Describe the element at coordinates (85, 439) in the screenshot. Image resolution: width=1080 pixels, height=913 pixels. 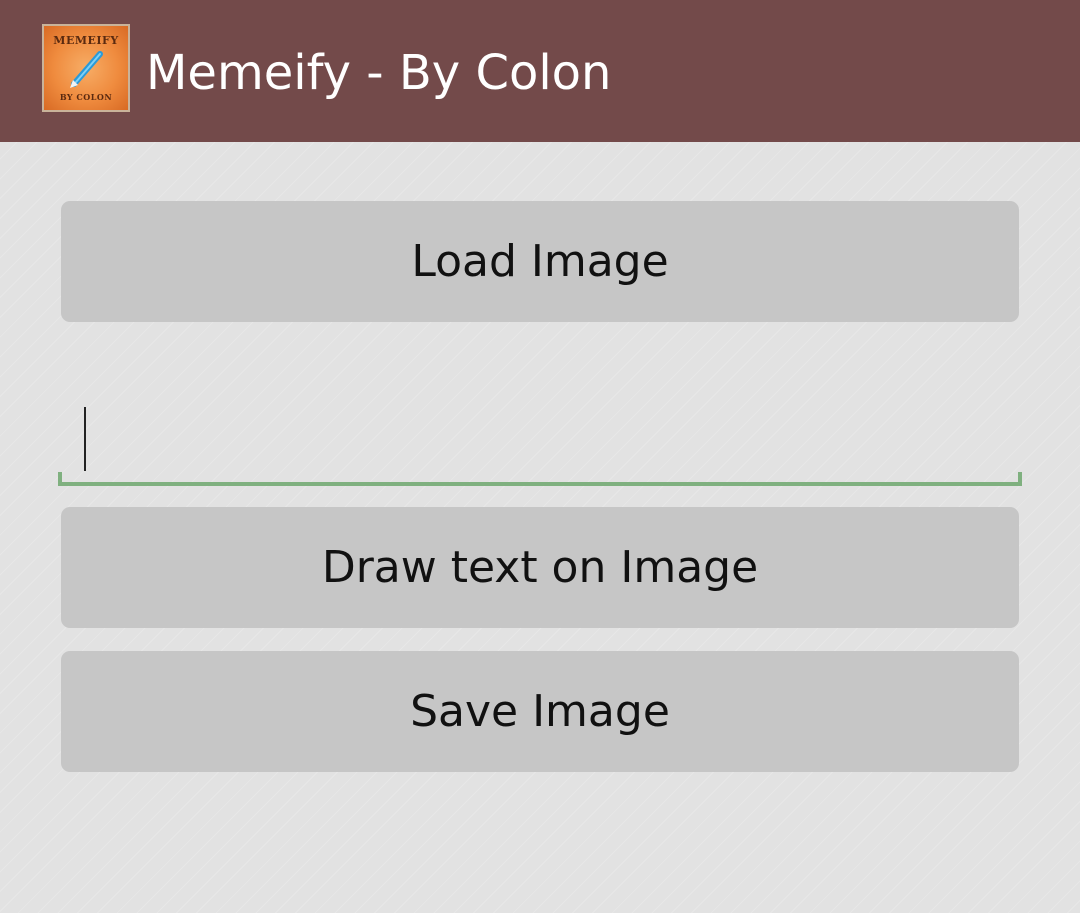
I see `text-cursor` at that location.